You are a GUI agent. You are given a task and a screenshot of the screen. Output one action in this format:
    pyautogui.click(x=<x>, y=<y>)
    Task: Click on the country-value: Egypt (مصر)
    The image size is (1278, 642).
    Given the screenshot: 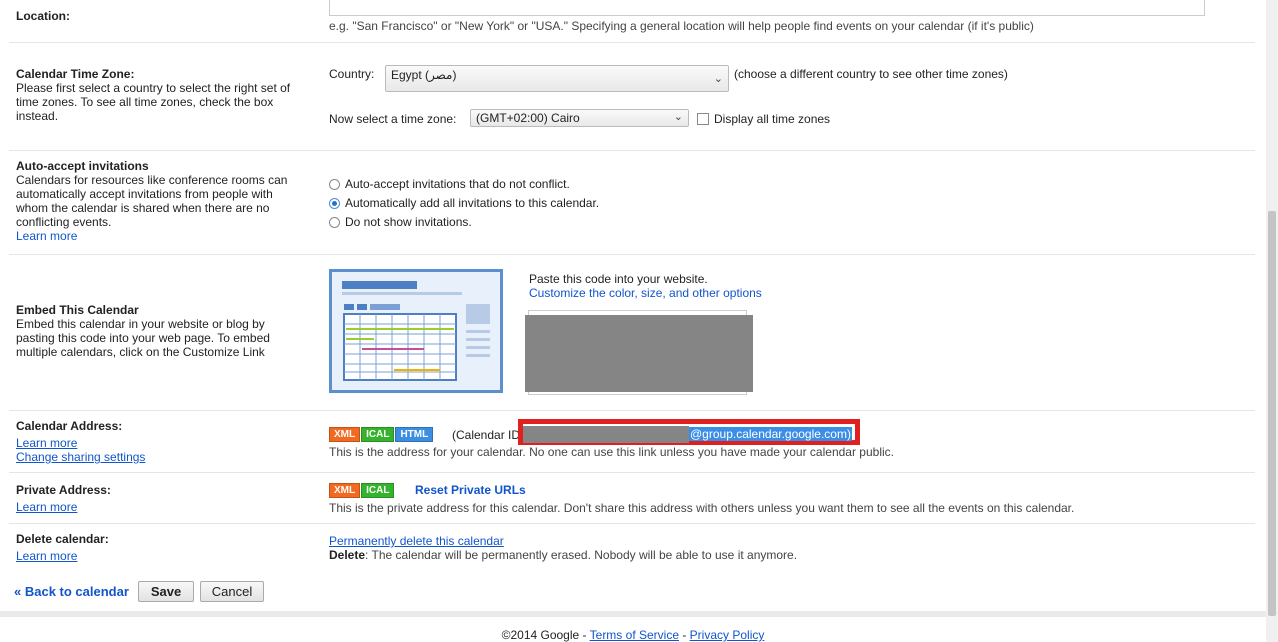 What is the action you would take?
    pyautogui.click(x=424, y=75)
    